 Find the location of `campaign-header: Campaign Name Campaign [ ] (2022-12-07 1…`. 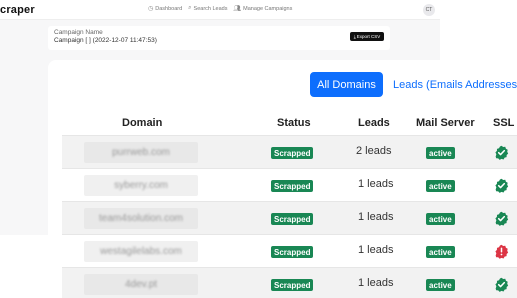

campaign-header: Campaign Name Campaign [ ] (2022-12-07 1… is located at coordinates (219, 38).